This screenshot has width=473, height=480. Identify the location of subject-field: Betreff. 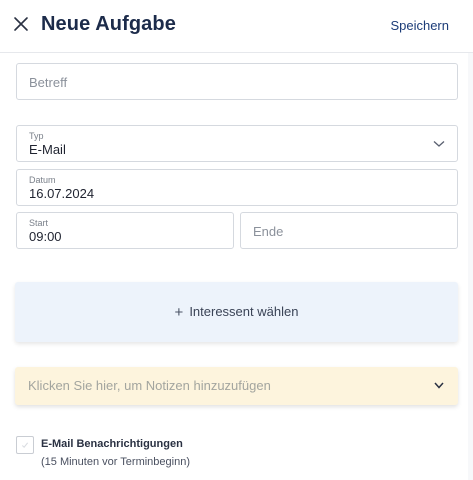
(237, 81).